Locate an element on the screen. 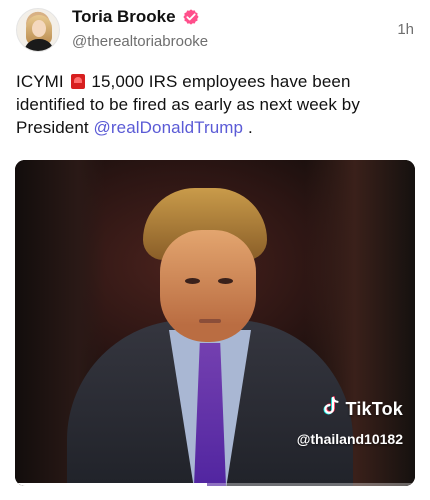  tiktok-brand-row: TikTok is located at coordinates (350, 409).